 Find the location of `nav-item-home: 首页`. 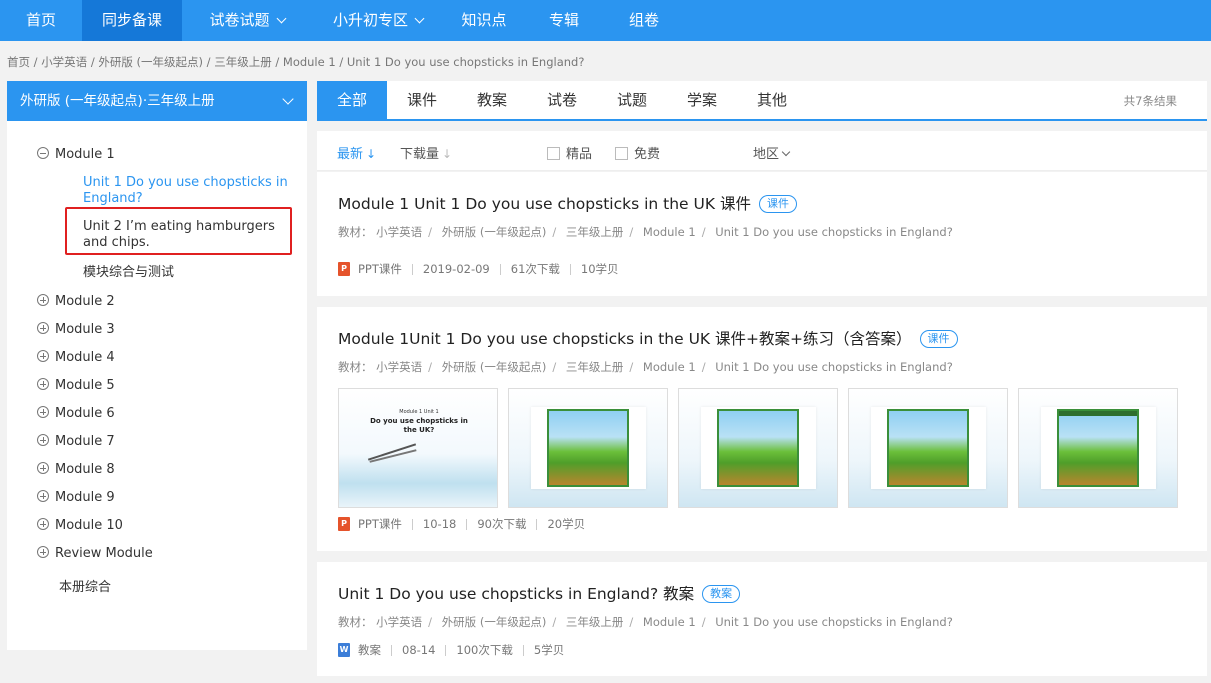

nav-item-home: 首页 is located at coordinates (41, 20).